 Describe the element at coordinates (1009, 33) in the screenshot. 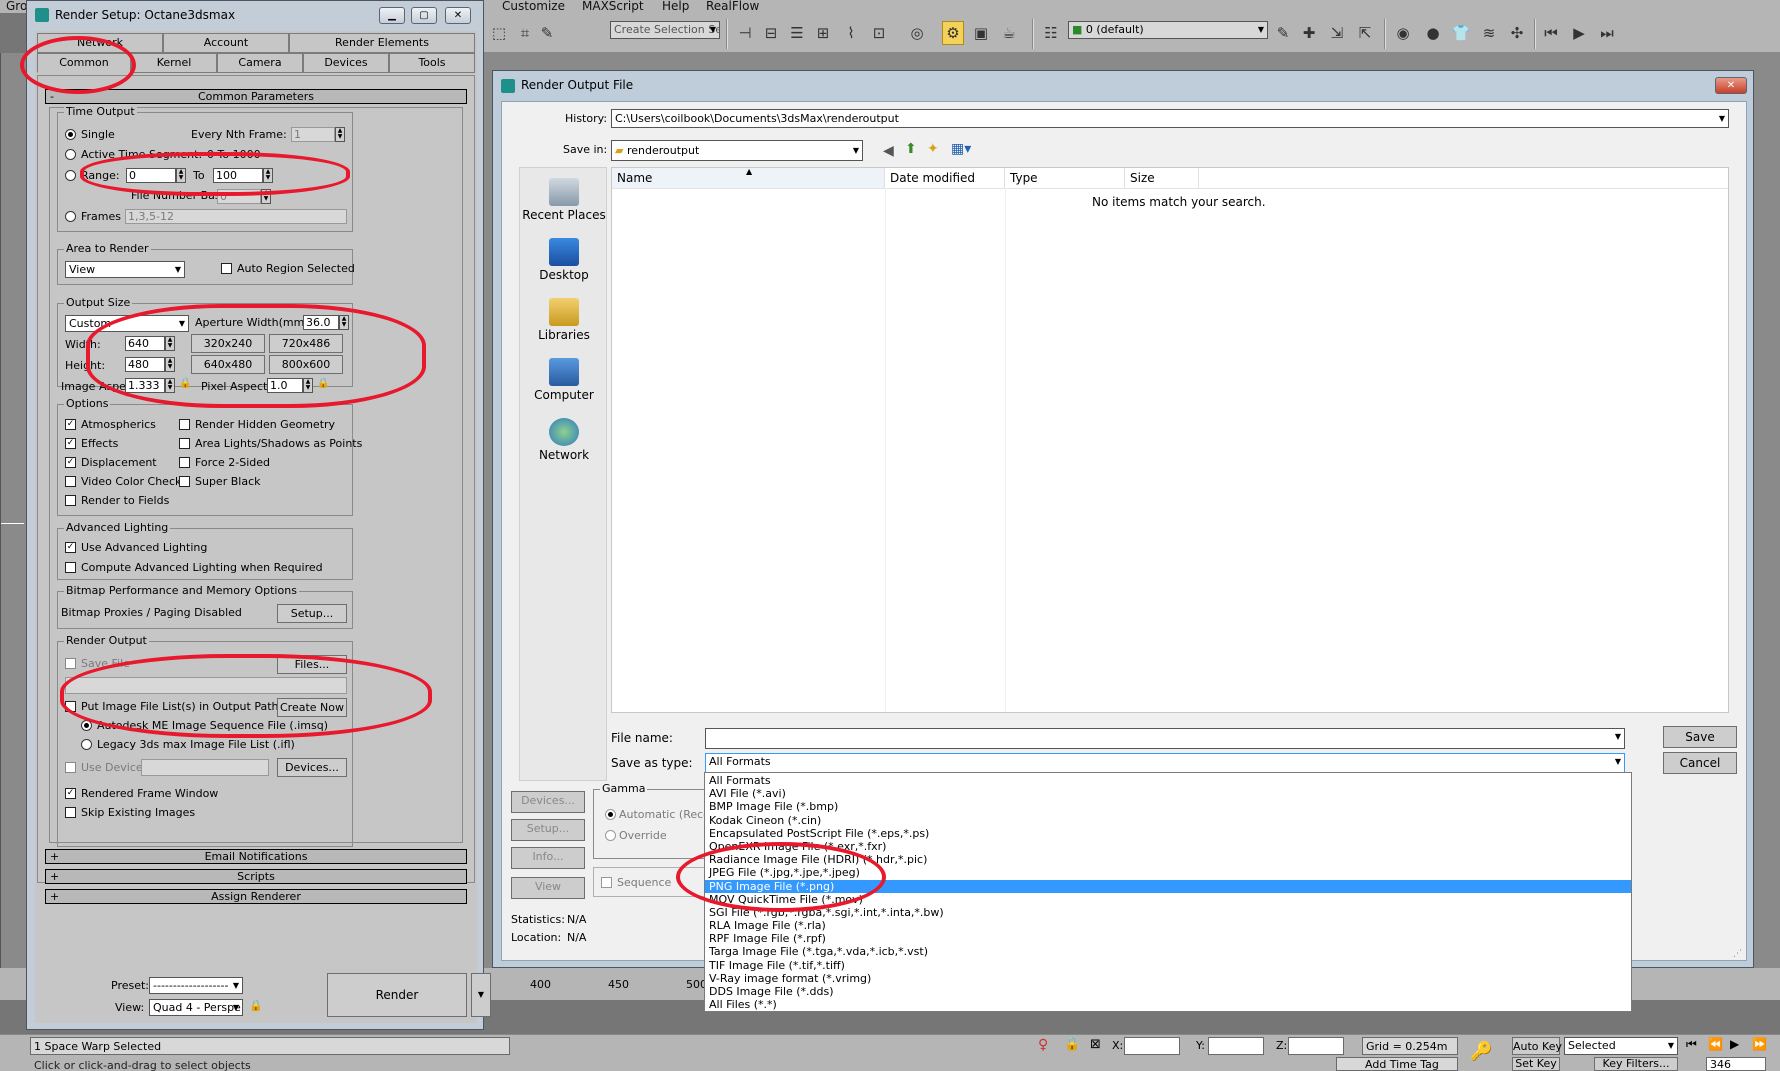

I see `render-teapot-icon: ☕` at that location.